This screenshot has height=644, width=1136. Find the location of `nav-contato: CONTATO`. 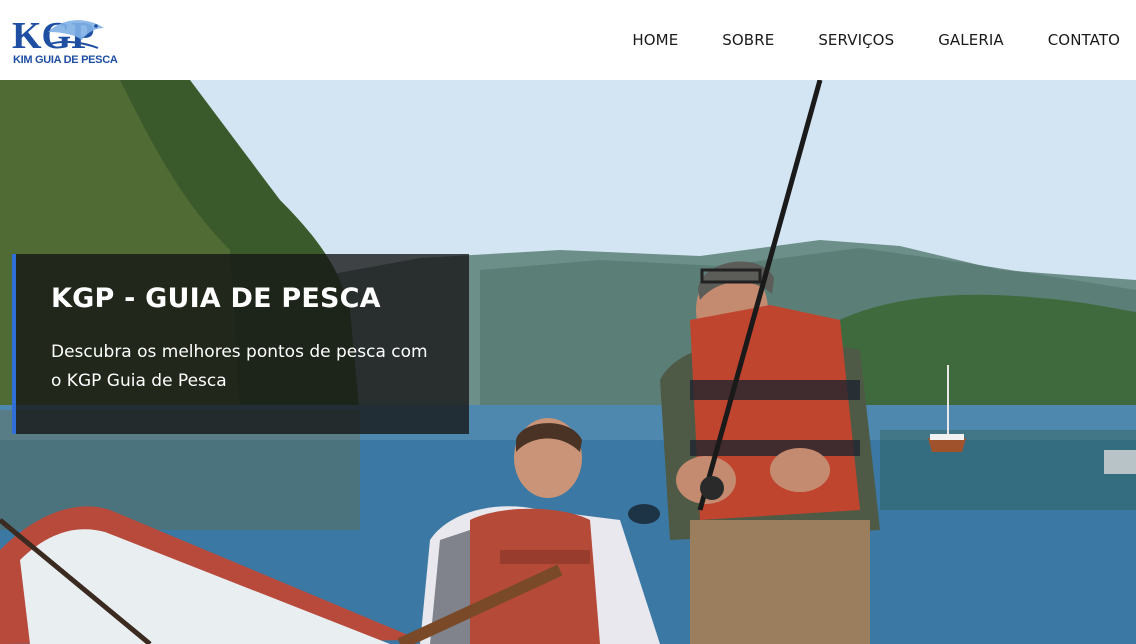

nav-contato: CONTATO is located at coordinates (1084, 40).